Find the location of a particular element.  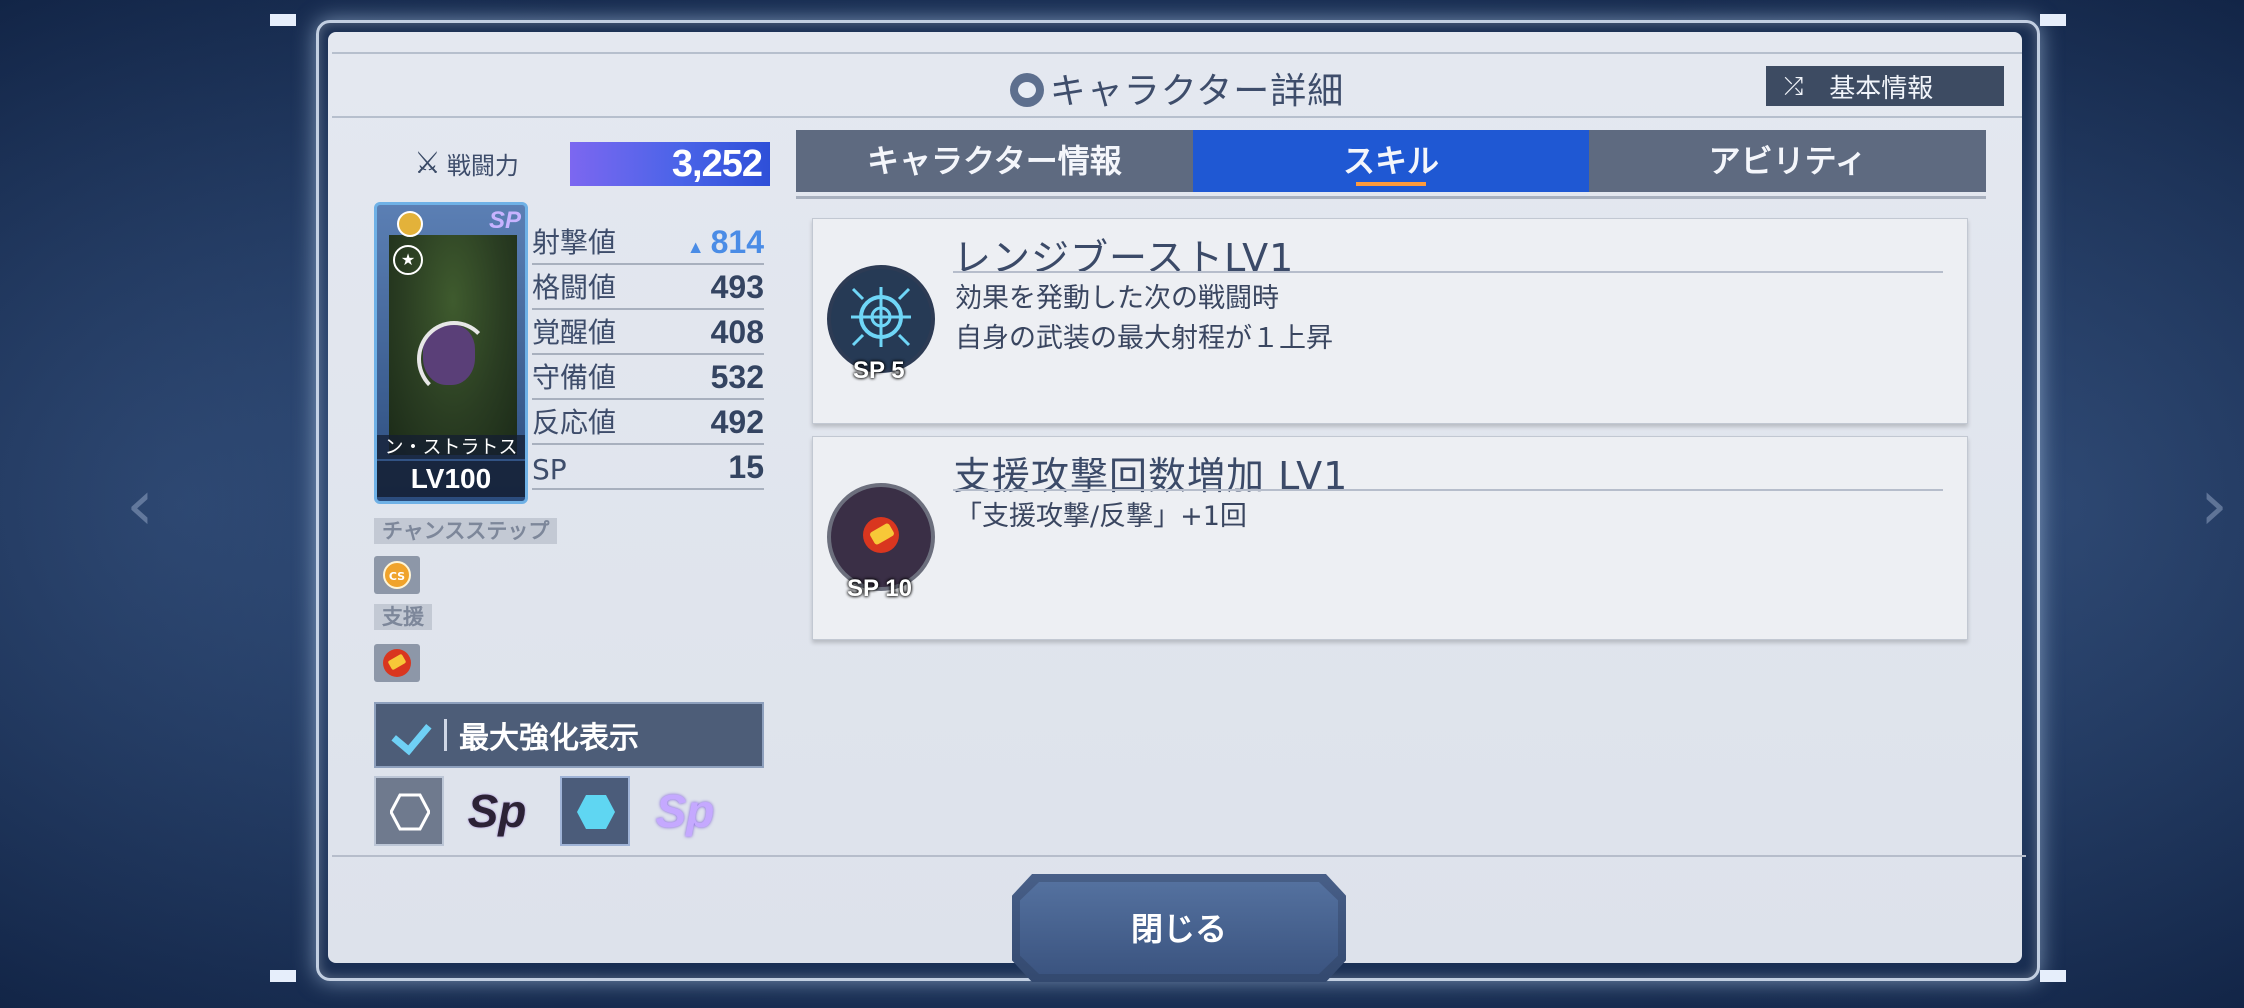

crosshair-icon: SP 5 is located at coordinates (881, 324).